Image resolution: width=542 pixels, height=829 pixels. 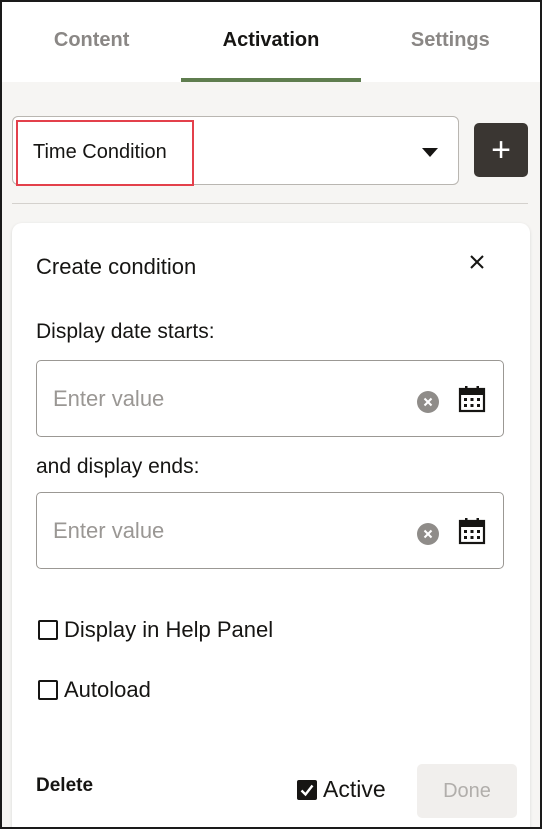 I want to click on start-date-field, so click(x=270, y=398).